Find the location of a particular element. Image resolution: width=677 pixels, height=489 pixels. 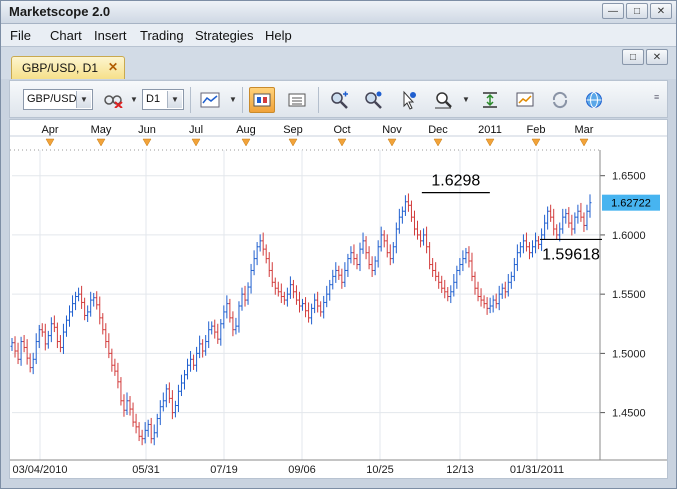

chart-type-icon is located at coordinates (210, 100).